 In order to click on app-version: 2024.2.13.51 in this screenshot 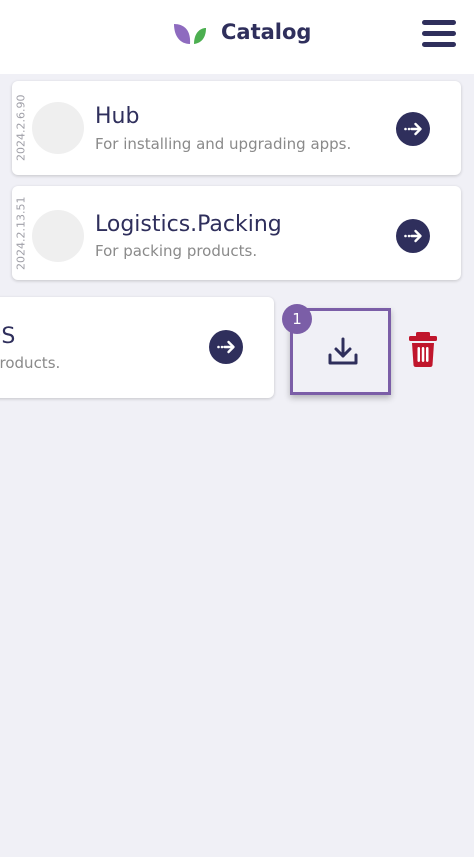, I will do `click(21, 233)`.